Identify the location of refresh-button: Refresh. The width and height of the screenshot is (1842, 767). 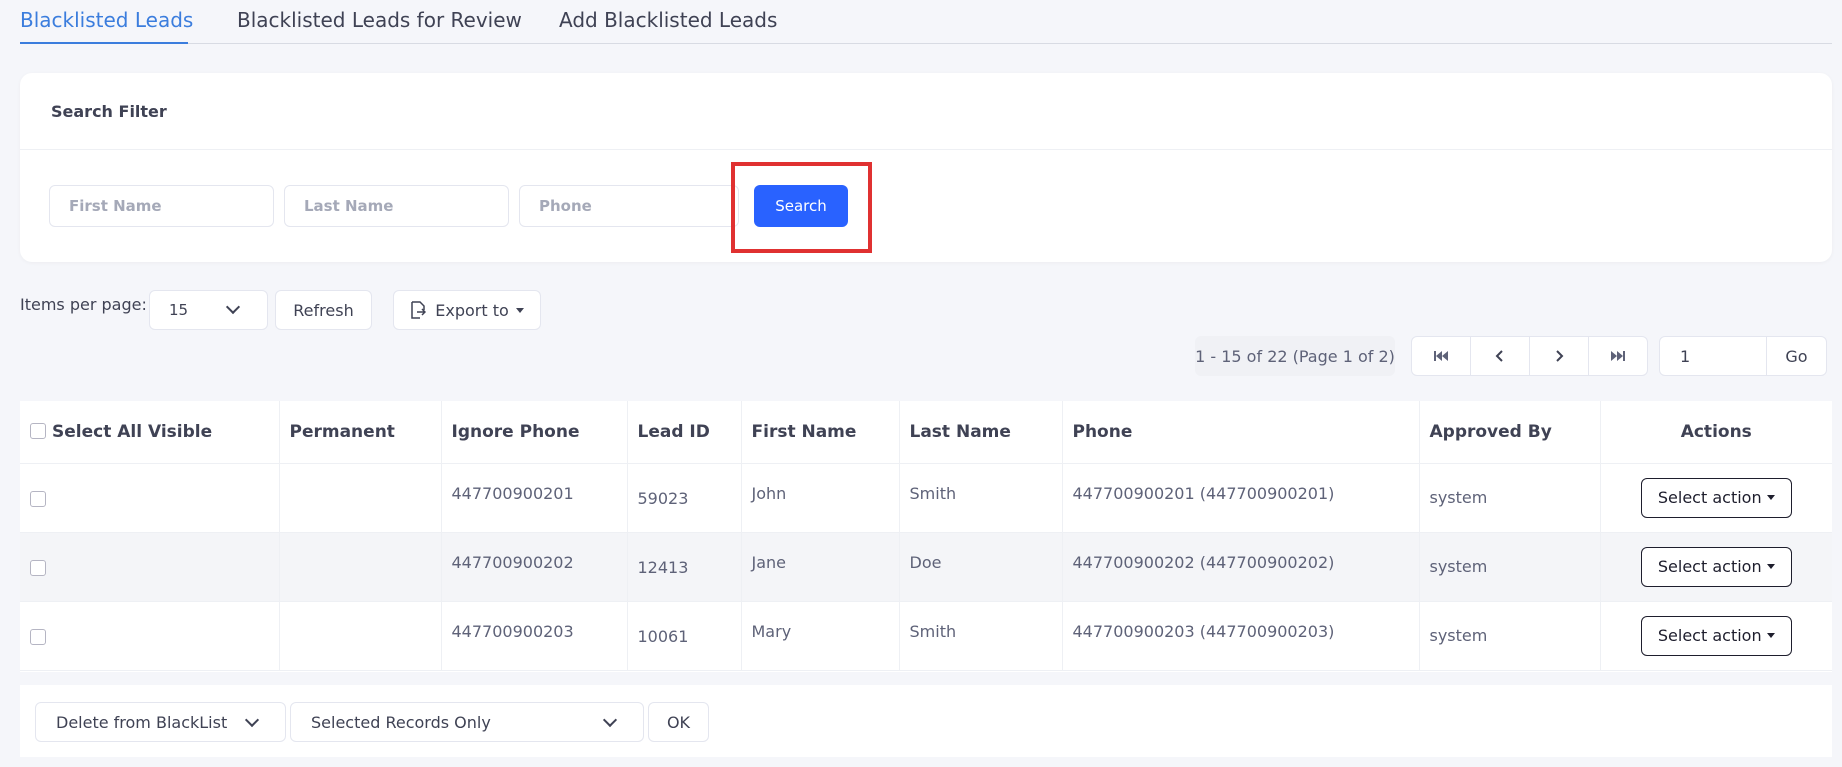
(323, 310).